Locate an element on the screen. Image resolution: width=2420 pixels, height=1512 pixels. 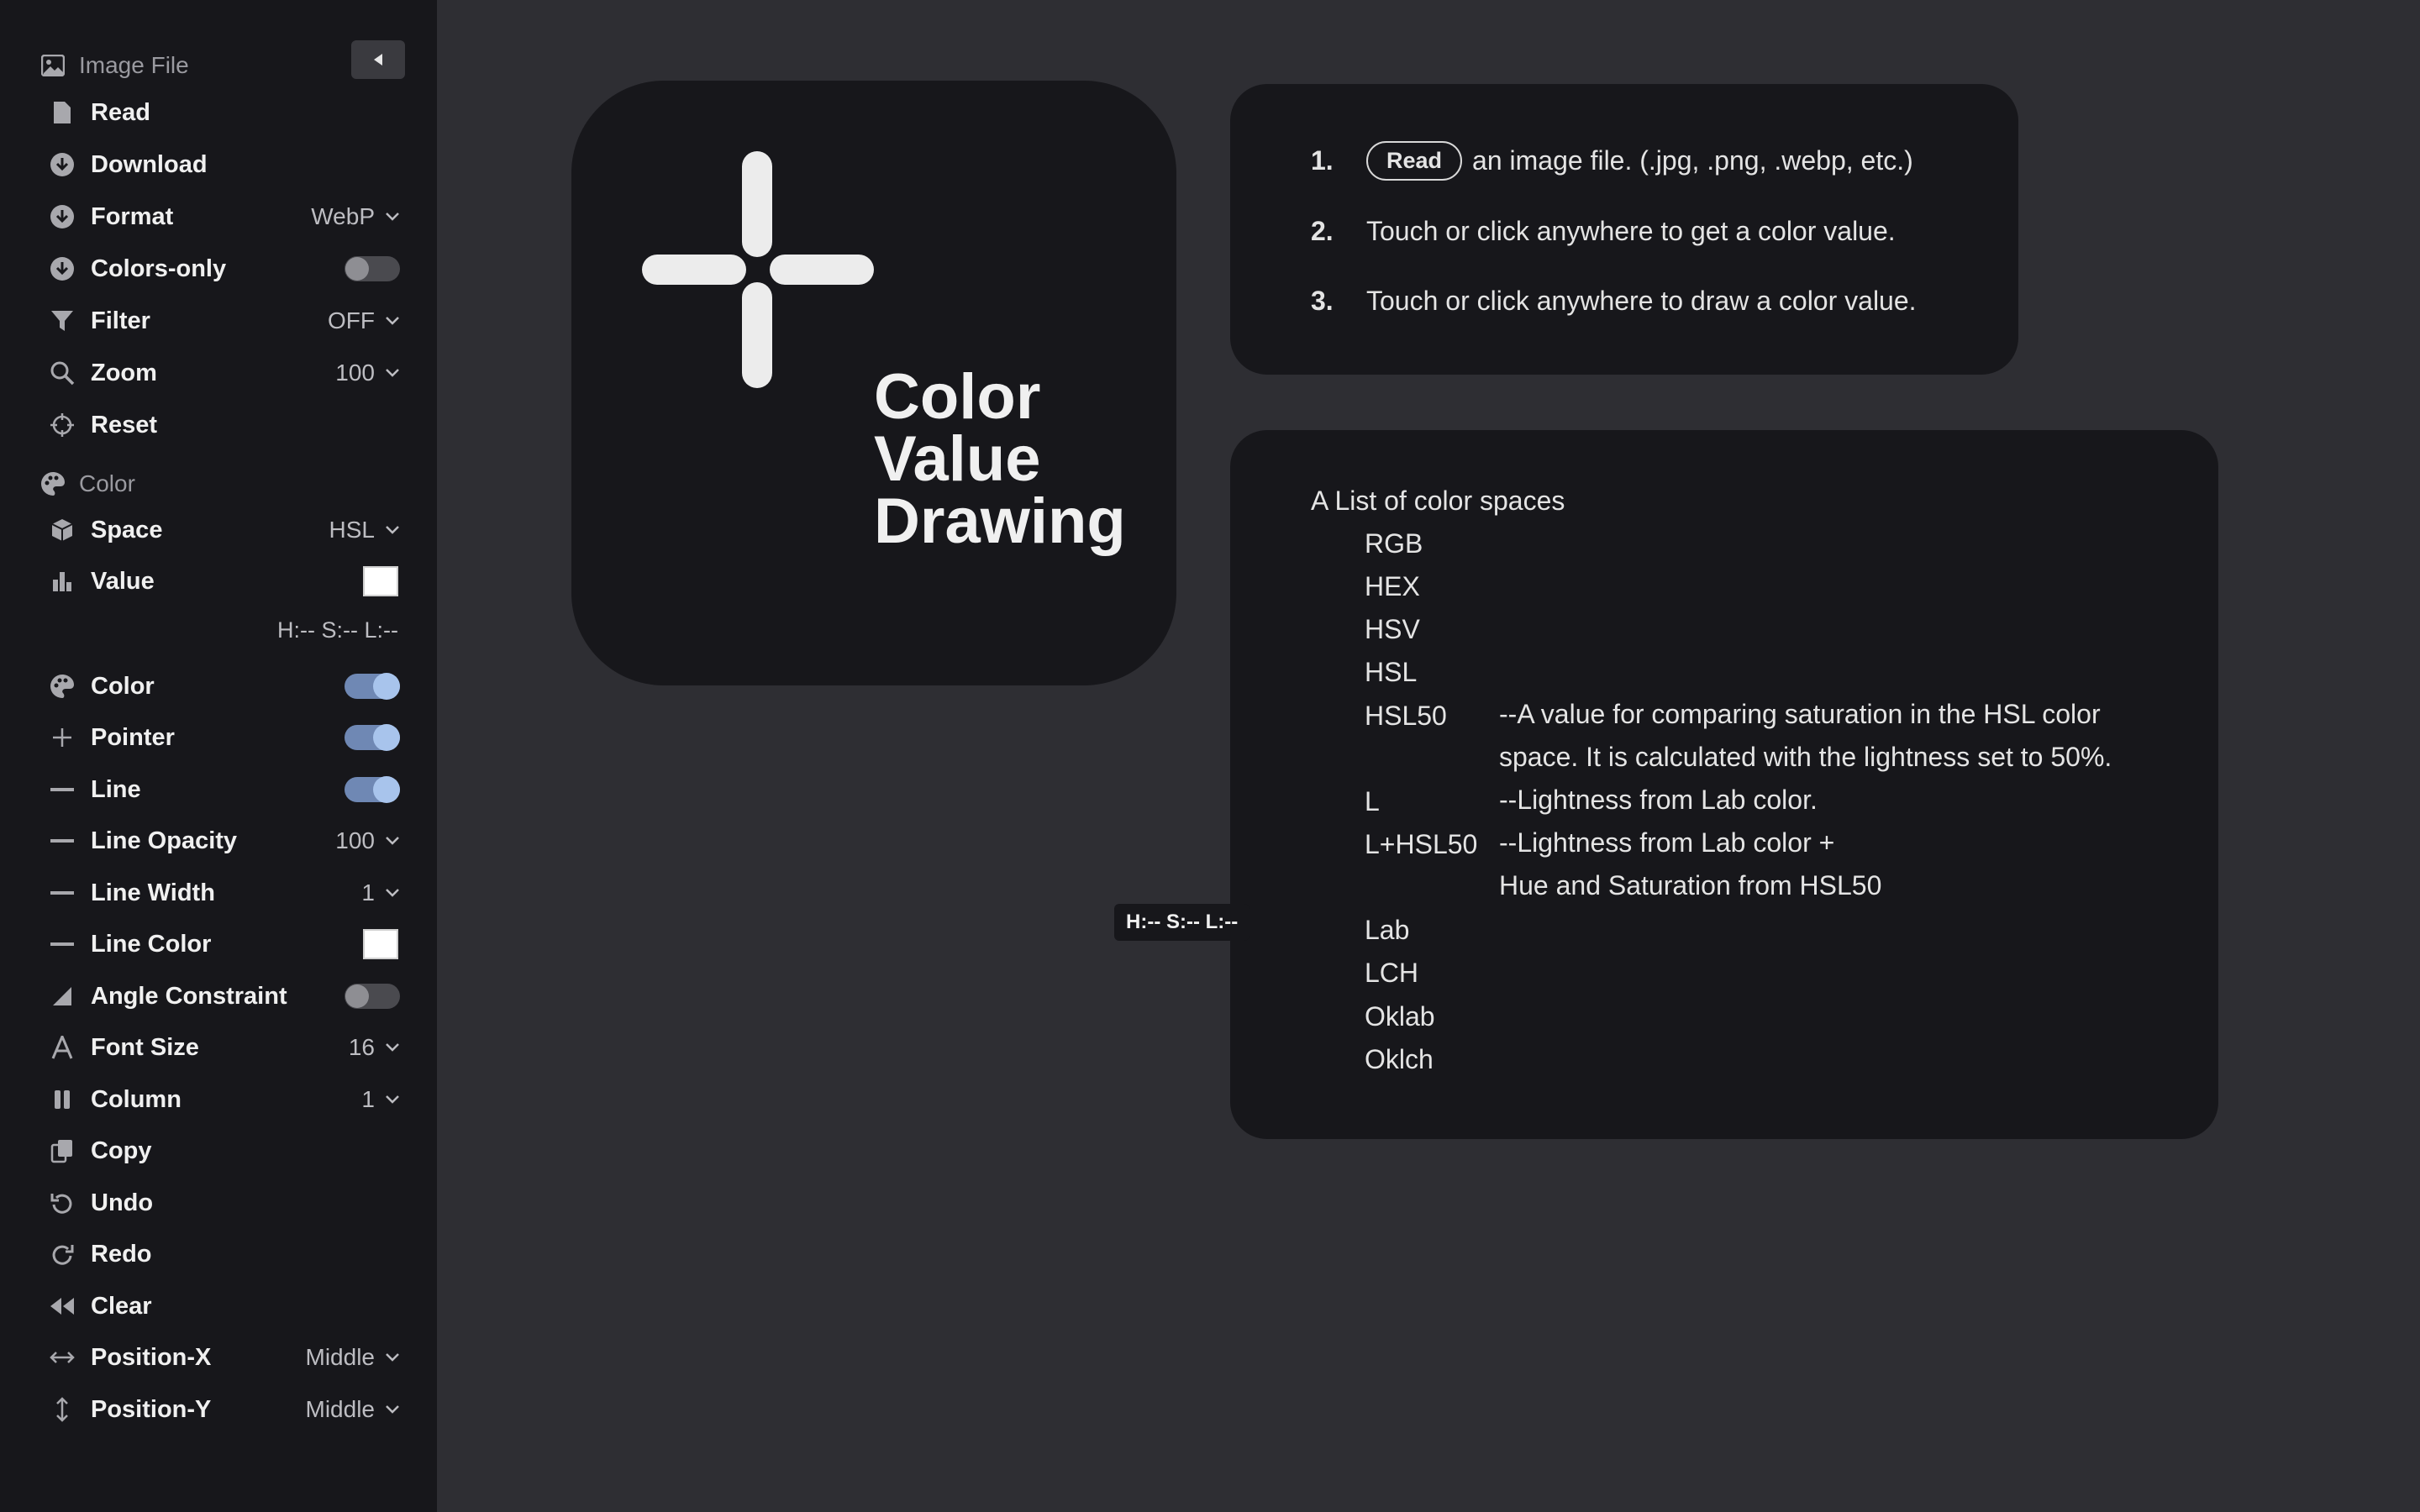
redo-button: Redo is located at coordinates (225, 1254).